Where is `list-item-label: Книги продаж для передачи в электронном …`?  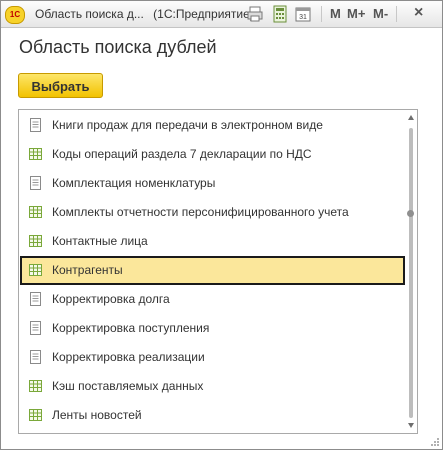 list-item-label: Книги продаж для передачи в электронном … is located at coordinates (187, 125).